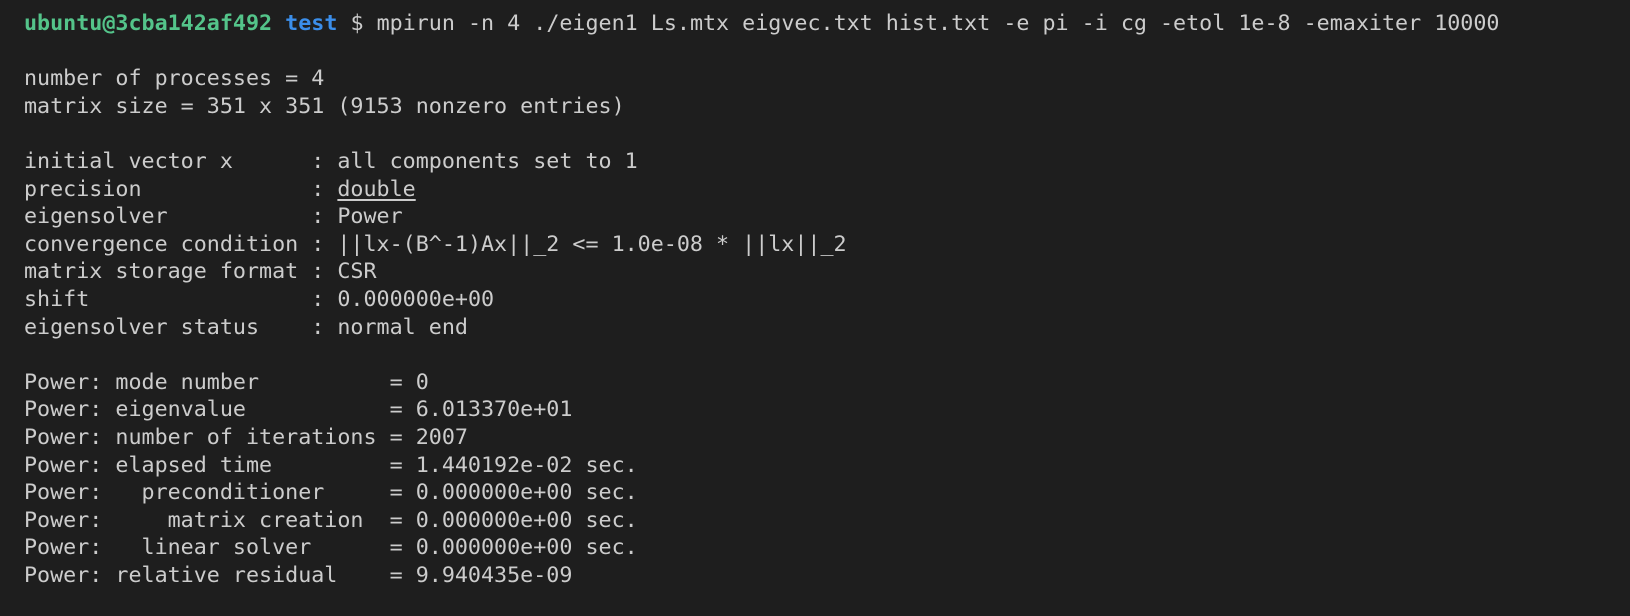 This screenshot has height=616, width=1630. I want to click on setting-key: initial vector x :, so click(181, 161).